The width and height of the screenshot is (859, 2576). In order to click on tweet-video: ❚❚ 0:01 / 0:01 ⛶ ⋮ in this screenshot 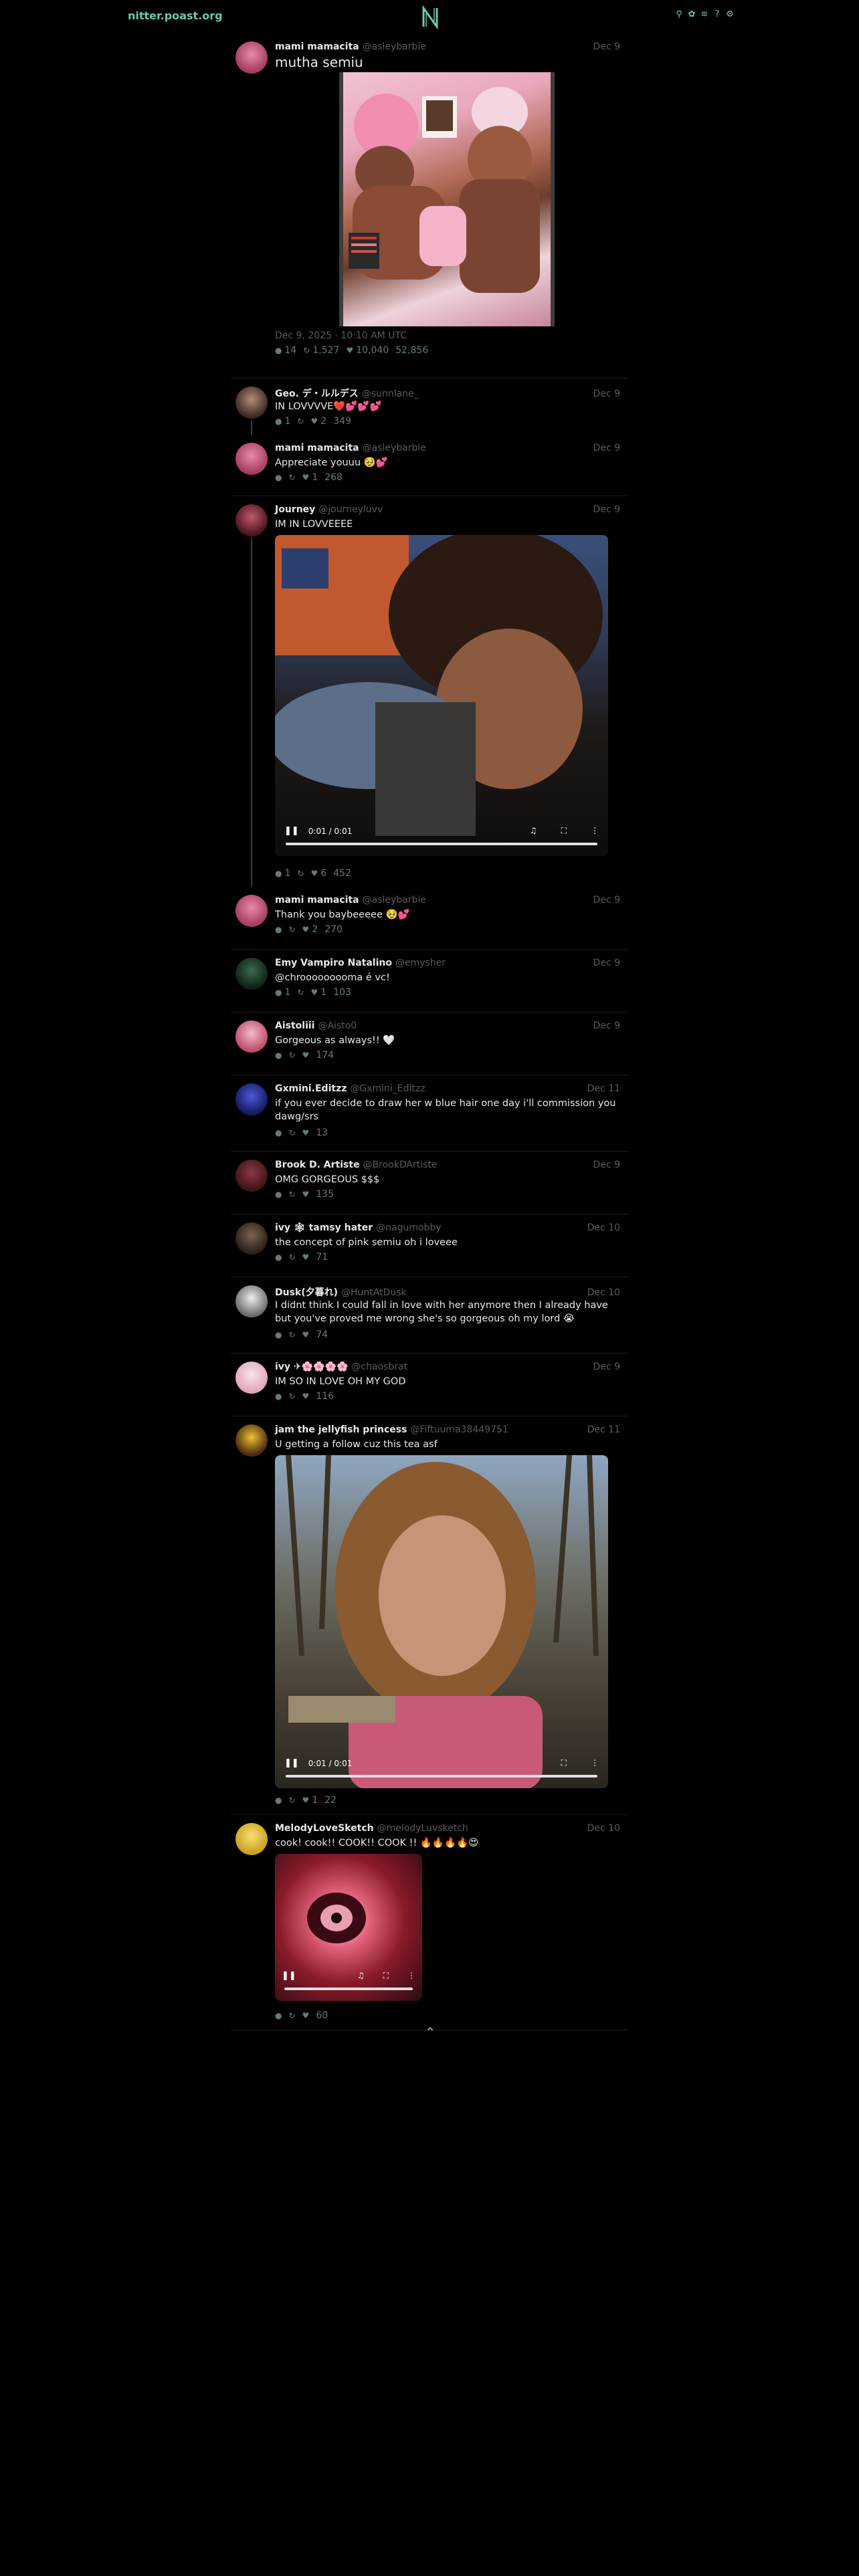, I will do `click(442, 1622)`.